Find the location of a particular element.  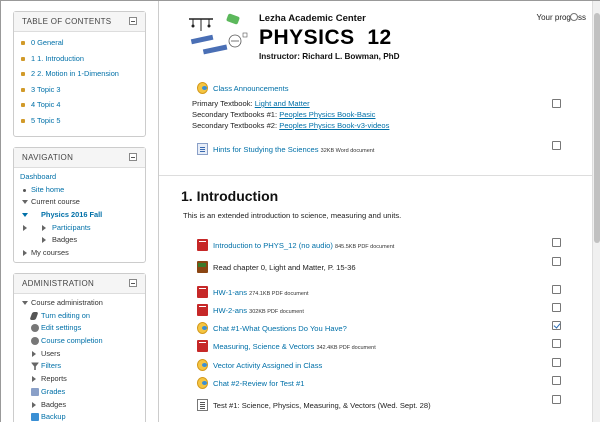

administration-header: ADMINISTRATION is located at coordinates (79, 284).